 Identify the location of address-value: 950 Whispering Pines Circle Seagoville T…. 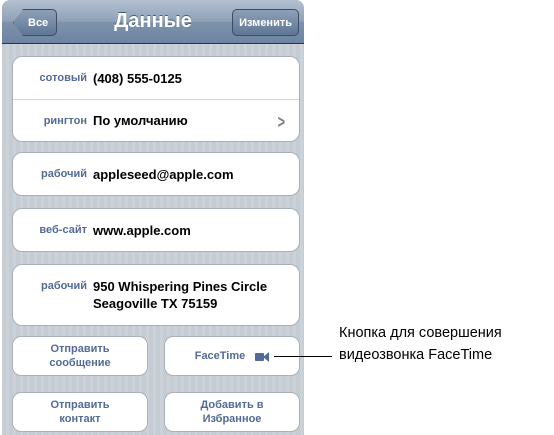
(180, 295).